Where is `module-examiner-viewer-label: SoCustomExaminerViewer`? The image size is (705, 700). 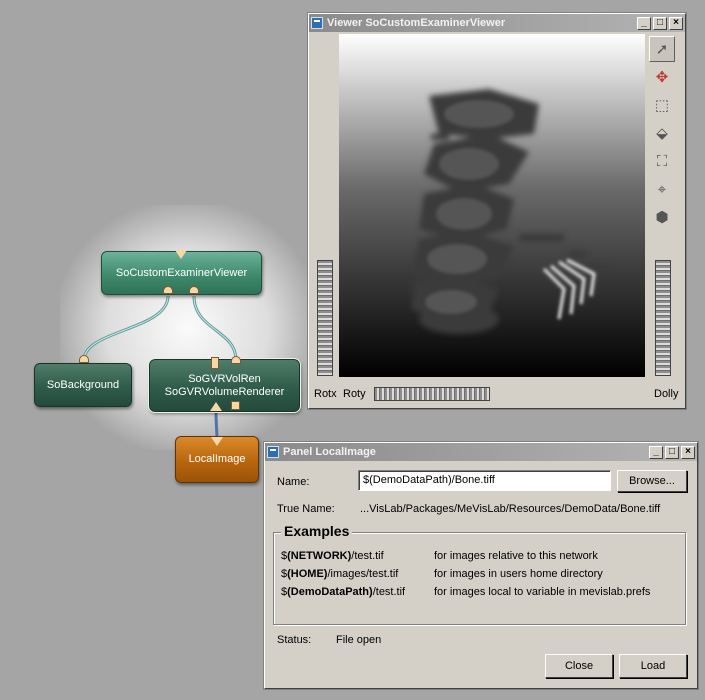 module-examiner-viewer-label: SoCustomExaminerViewer is located at coordinates (181, 272).